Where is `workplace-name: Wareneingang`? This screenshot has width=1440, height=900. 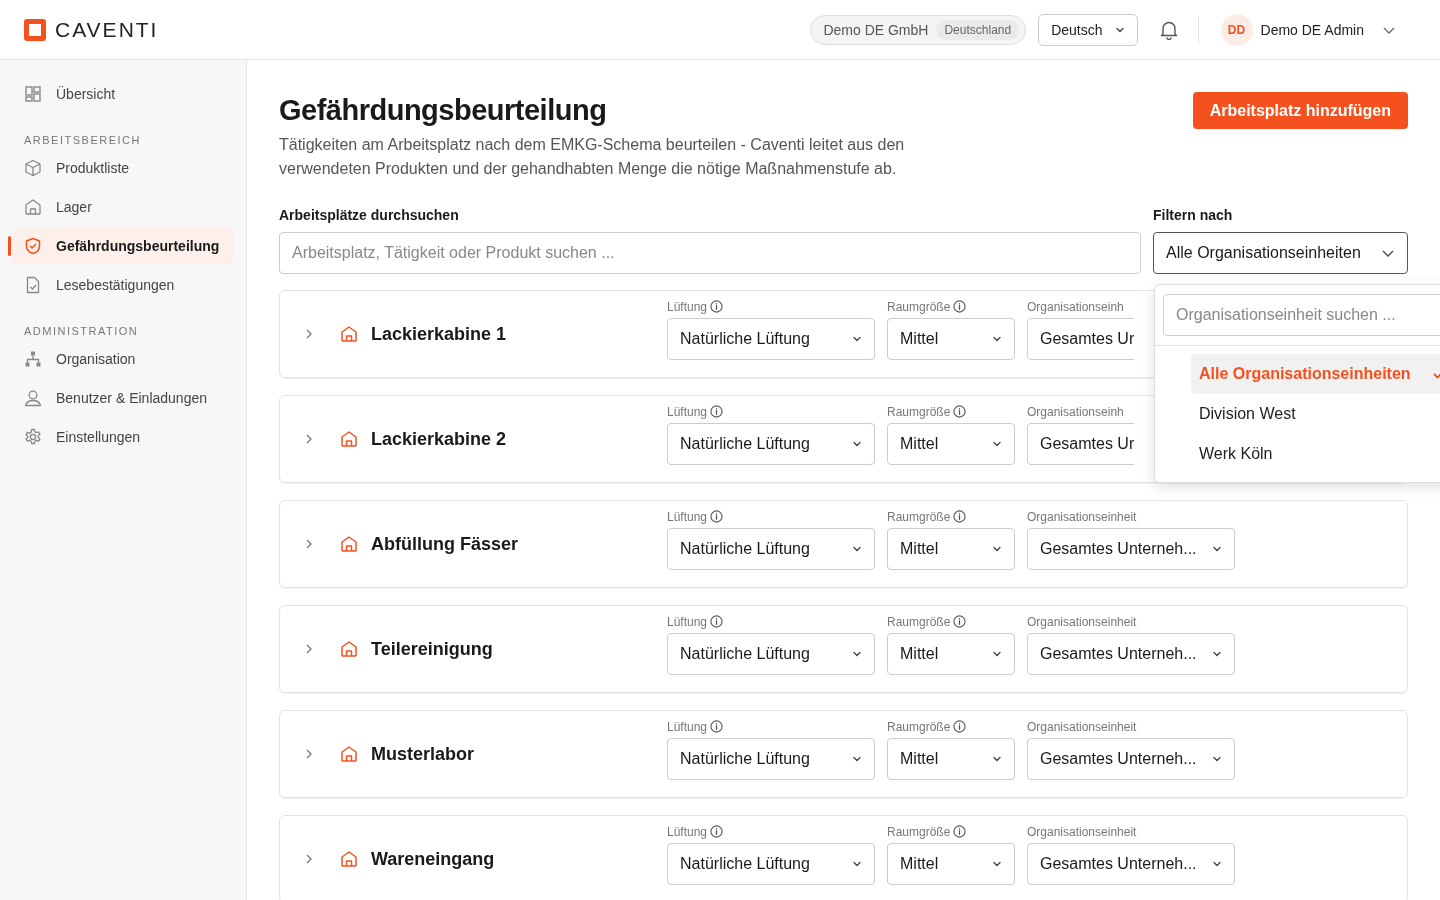
workplace-name: Wareneingang is located at coordinates (433, 859).